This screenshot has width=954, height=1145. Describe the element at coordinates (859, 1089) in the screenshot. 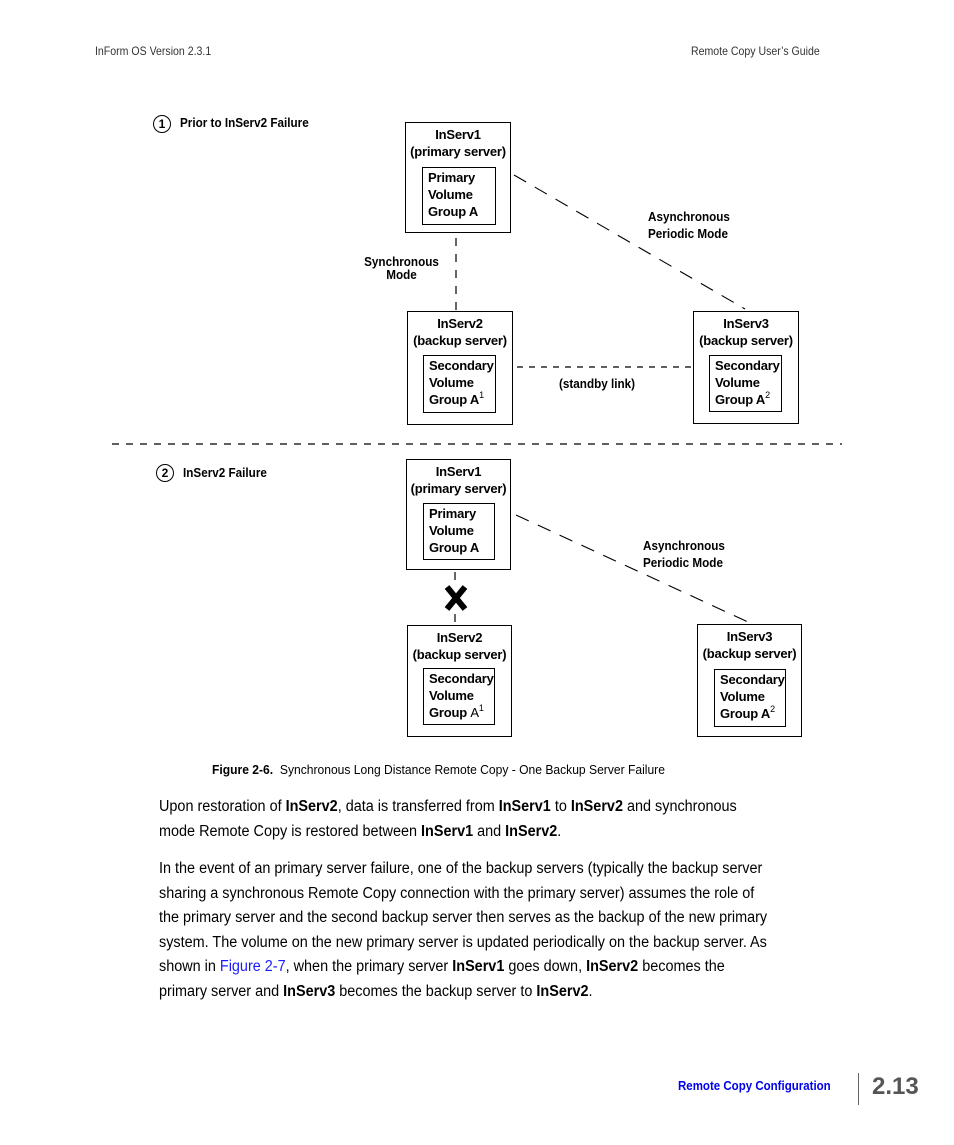

I see `footer-divider` at that location.